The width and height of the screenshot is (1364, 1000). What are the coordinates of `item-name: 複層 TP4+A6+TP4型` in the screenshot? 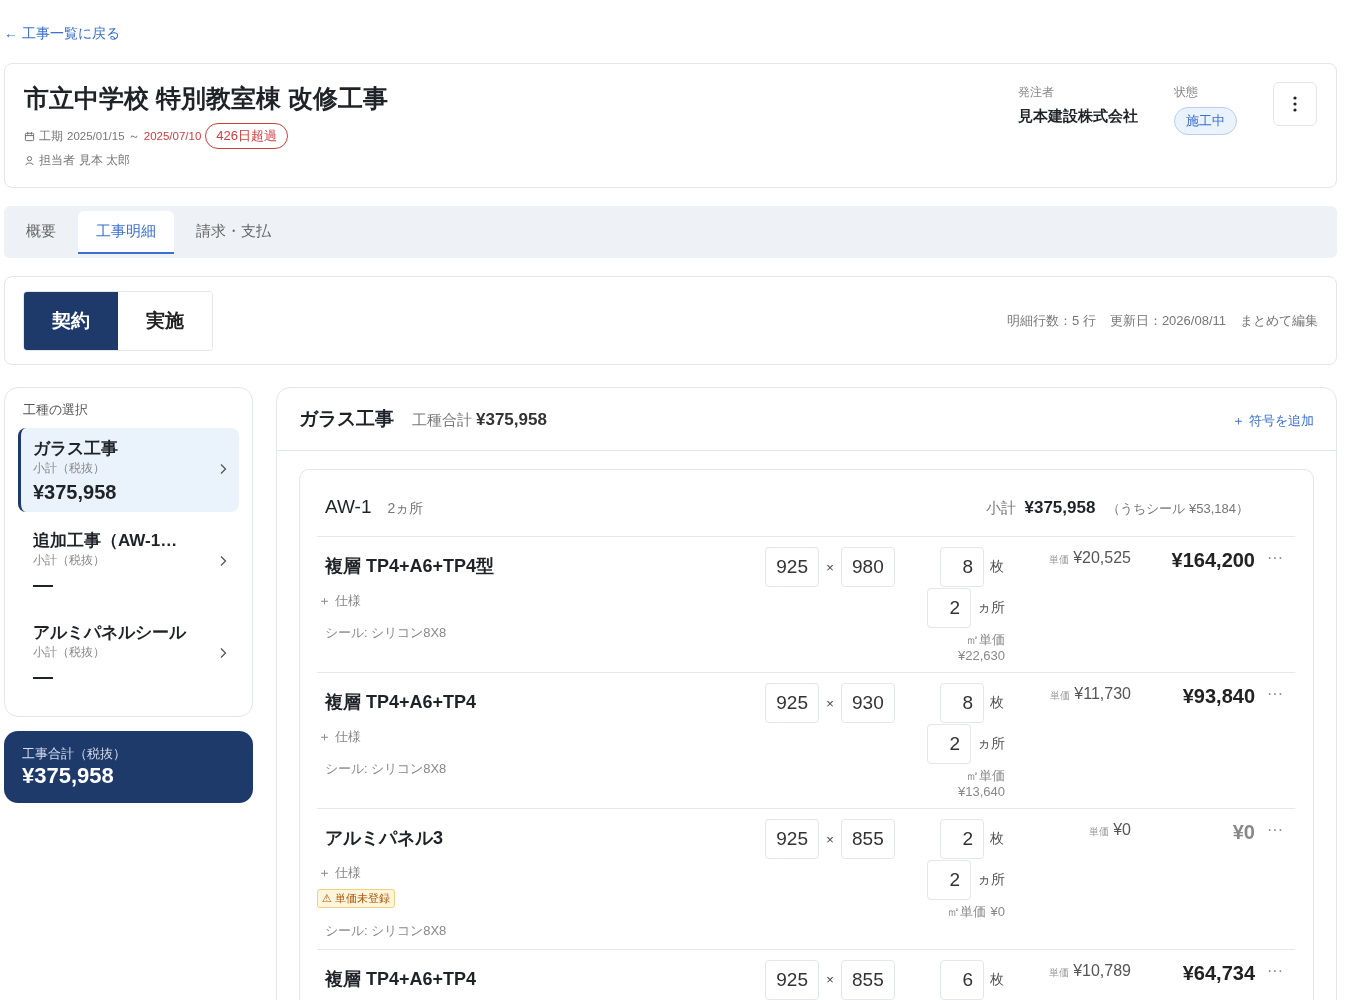 It's located at (410, 567).